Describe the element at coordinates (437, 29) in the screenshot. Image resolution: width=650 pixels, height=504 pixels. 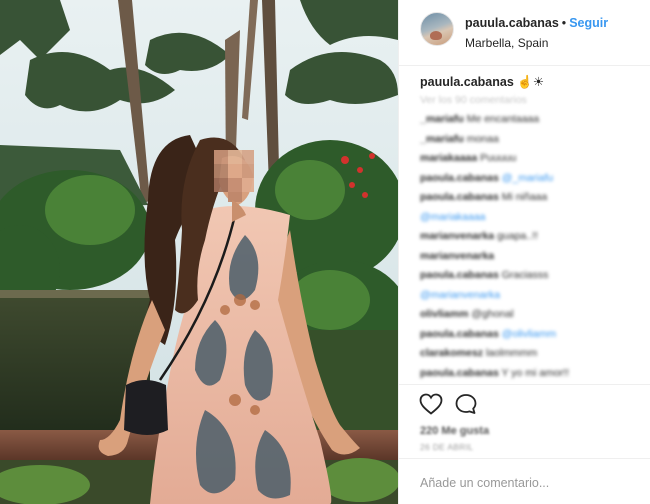
I see `avatar` at that location.